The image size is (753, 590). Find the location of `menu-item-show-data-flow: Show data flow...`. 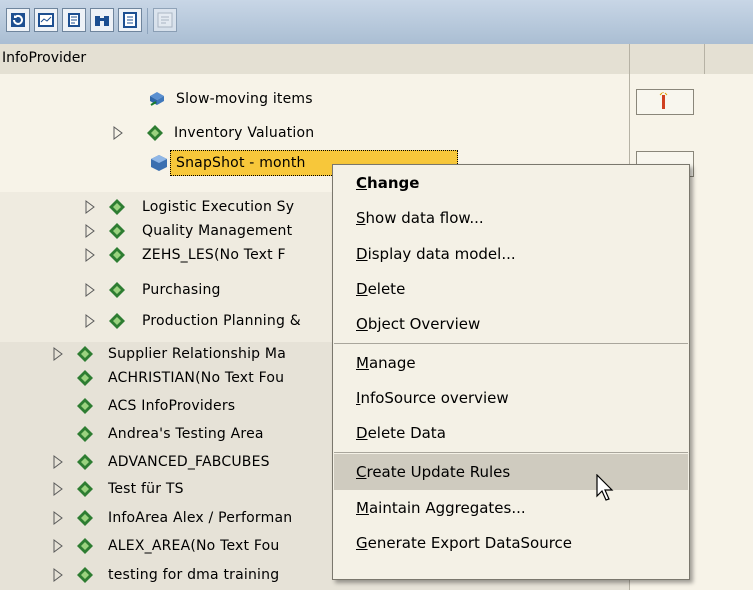

menu-item-show-data-flow: Show data flow... is located at coordinates (511, 218).